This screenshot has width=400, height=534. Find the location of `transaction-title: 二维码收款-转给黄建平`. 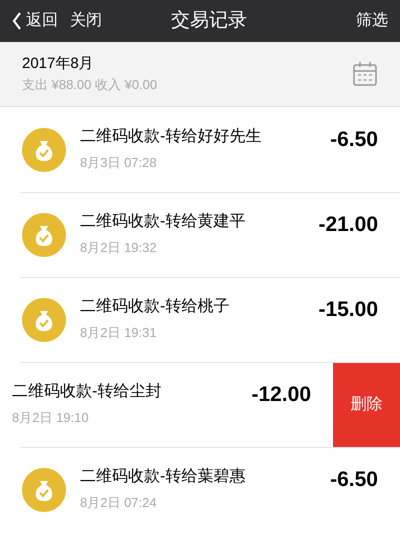

transaction-title: 二维码收款-转给黄建平 is located at coordinates (163, 222).